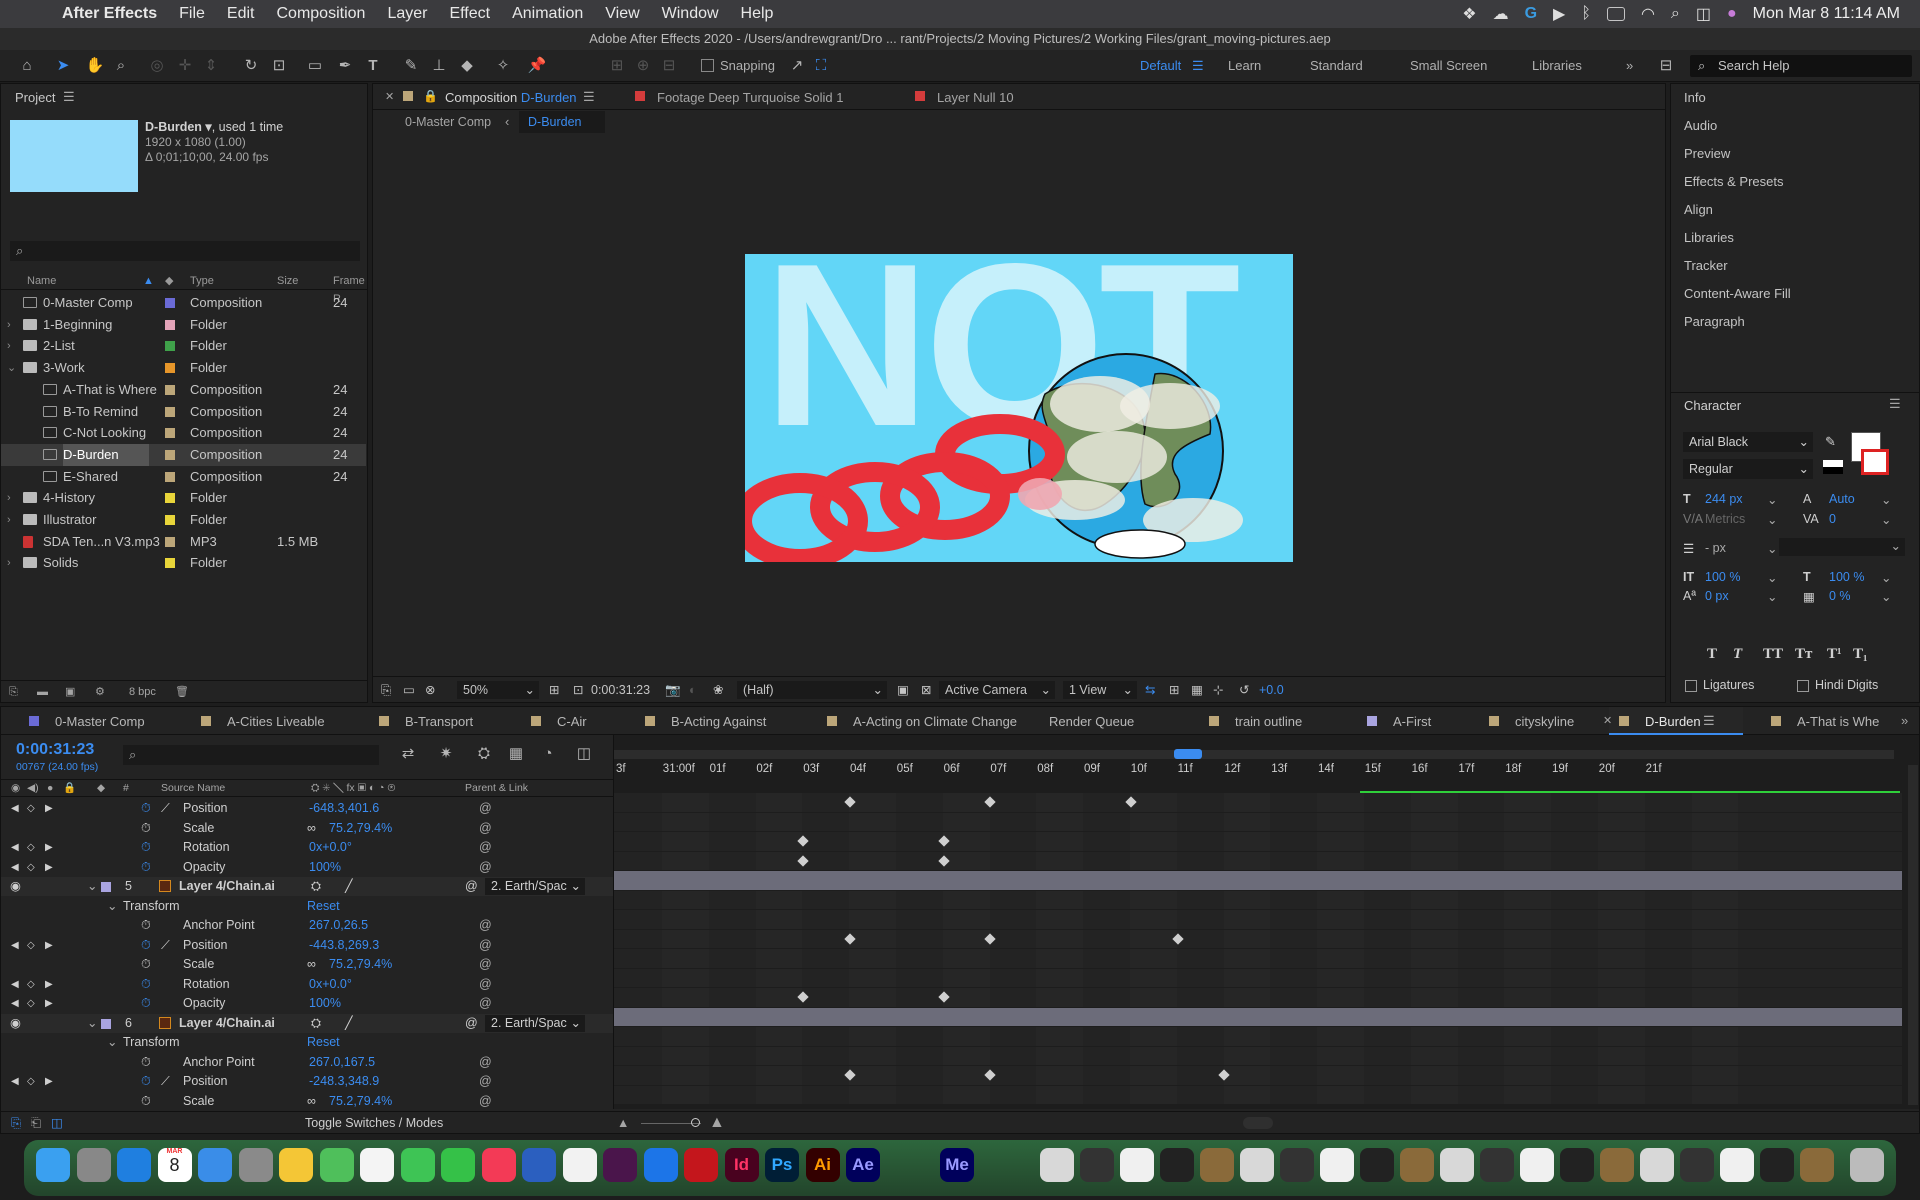 This screenshot has width=1920, height=1200. I want to click on eye-icon: ◉, so click(15, 1023).